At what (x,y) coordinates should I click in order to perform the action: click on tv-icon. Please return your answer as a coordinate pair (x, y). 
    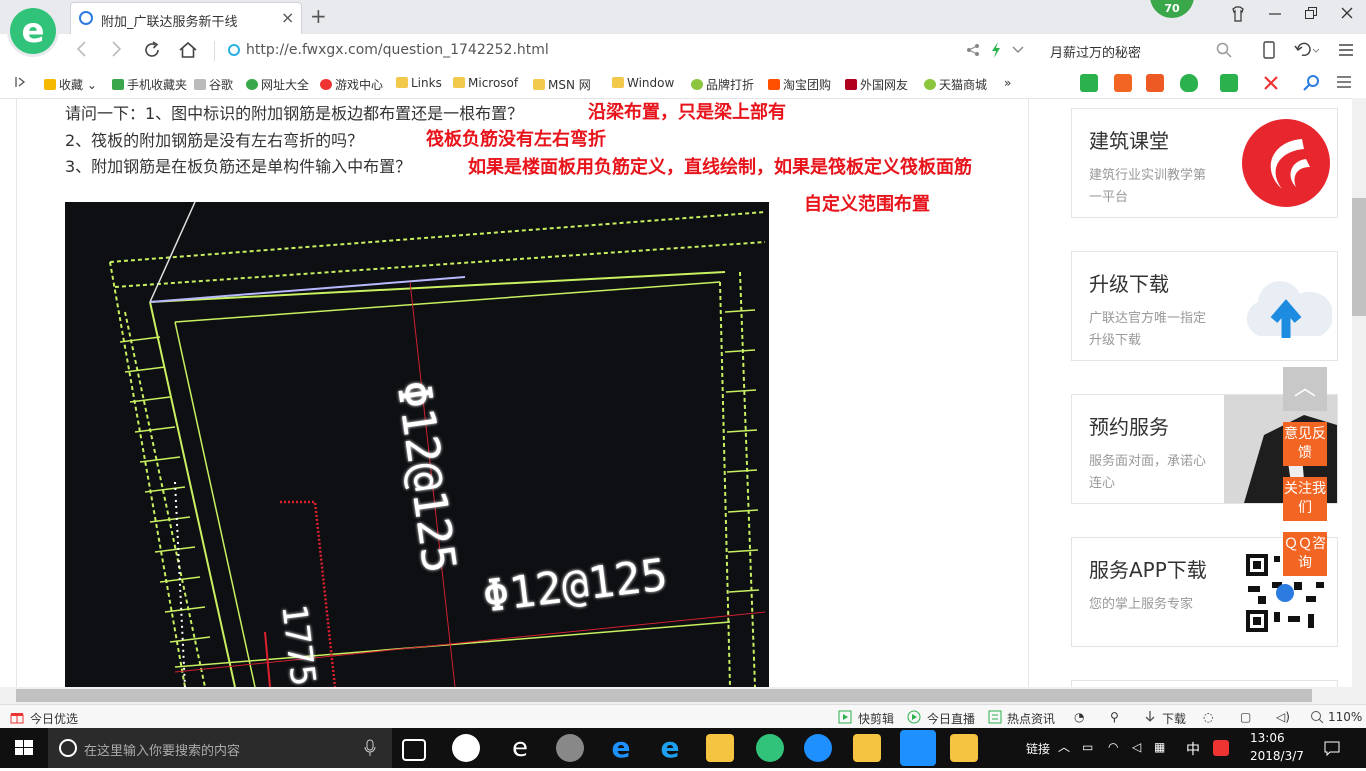
    Looking at the image, I should click on (1123, 83).